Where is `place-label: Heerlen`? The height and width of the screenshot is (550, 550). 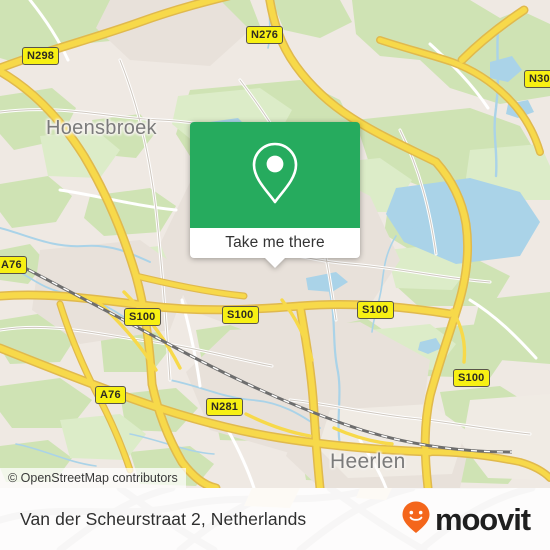
place-label: Heerlen is located at coordinates (368, 461).